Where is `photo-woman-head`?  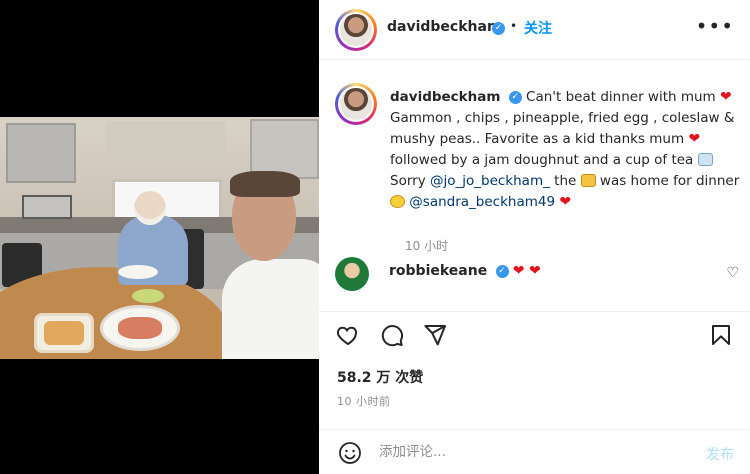 photo-woman-head is located at coordinates (150, 208).